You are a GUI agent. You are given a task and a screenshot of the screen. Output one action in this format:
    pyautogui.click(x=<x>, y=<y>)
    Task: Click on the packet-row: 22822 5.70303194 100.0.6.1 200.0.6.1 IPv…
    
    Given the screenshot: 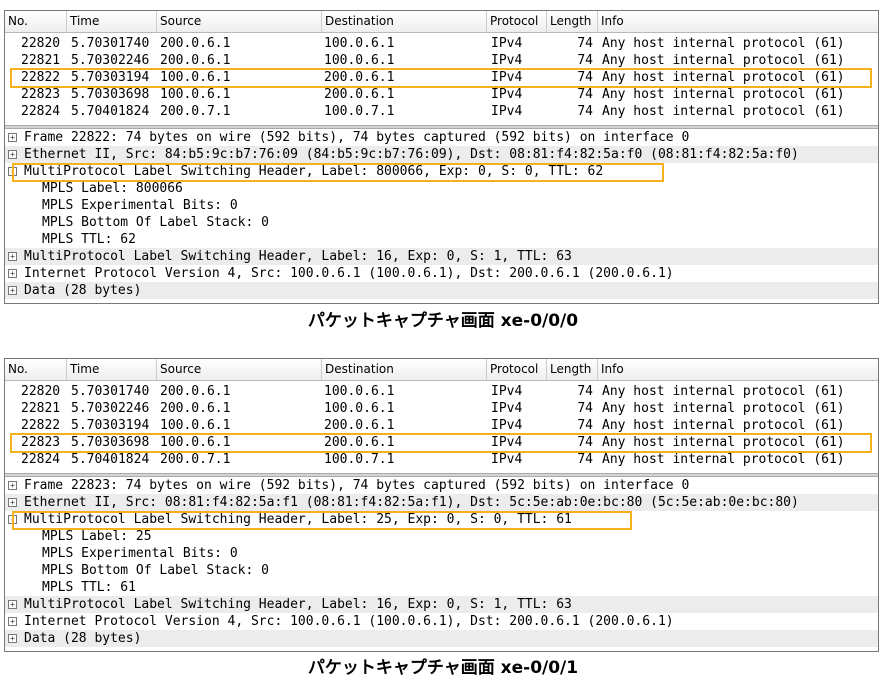 What is the action you would take?
    pyautogui.click(x=441, y=425)
    